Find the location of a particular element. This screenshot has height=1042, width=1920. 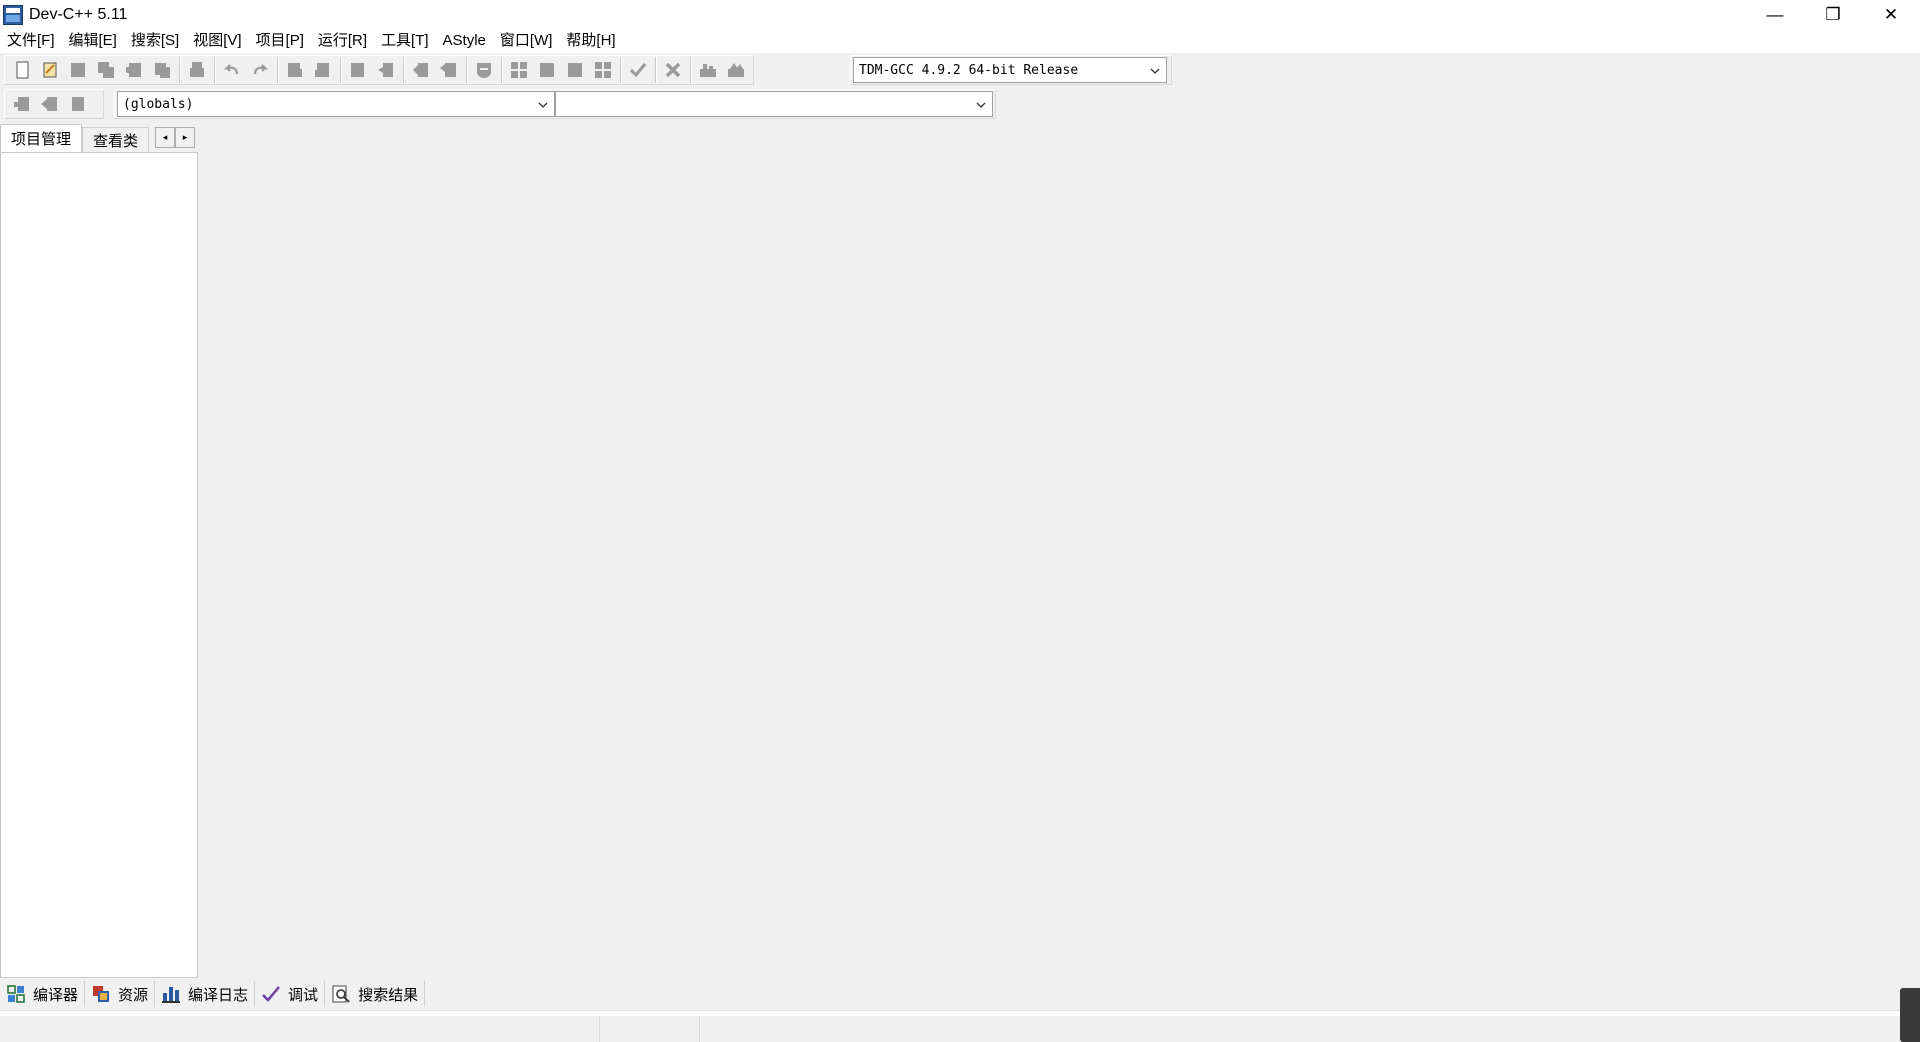

main-toolbar: TDM-GCC 4.9.2 64-bit Release is located at coordinates (960, 69).